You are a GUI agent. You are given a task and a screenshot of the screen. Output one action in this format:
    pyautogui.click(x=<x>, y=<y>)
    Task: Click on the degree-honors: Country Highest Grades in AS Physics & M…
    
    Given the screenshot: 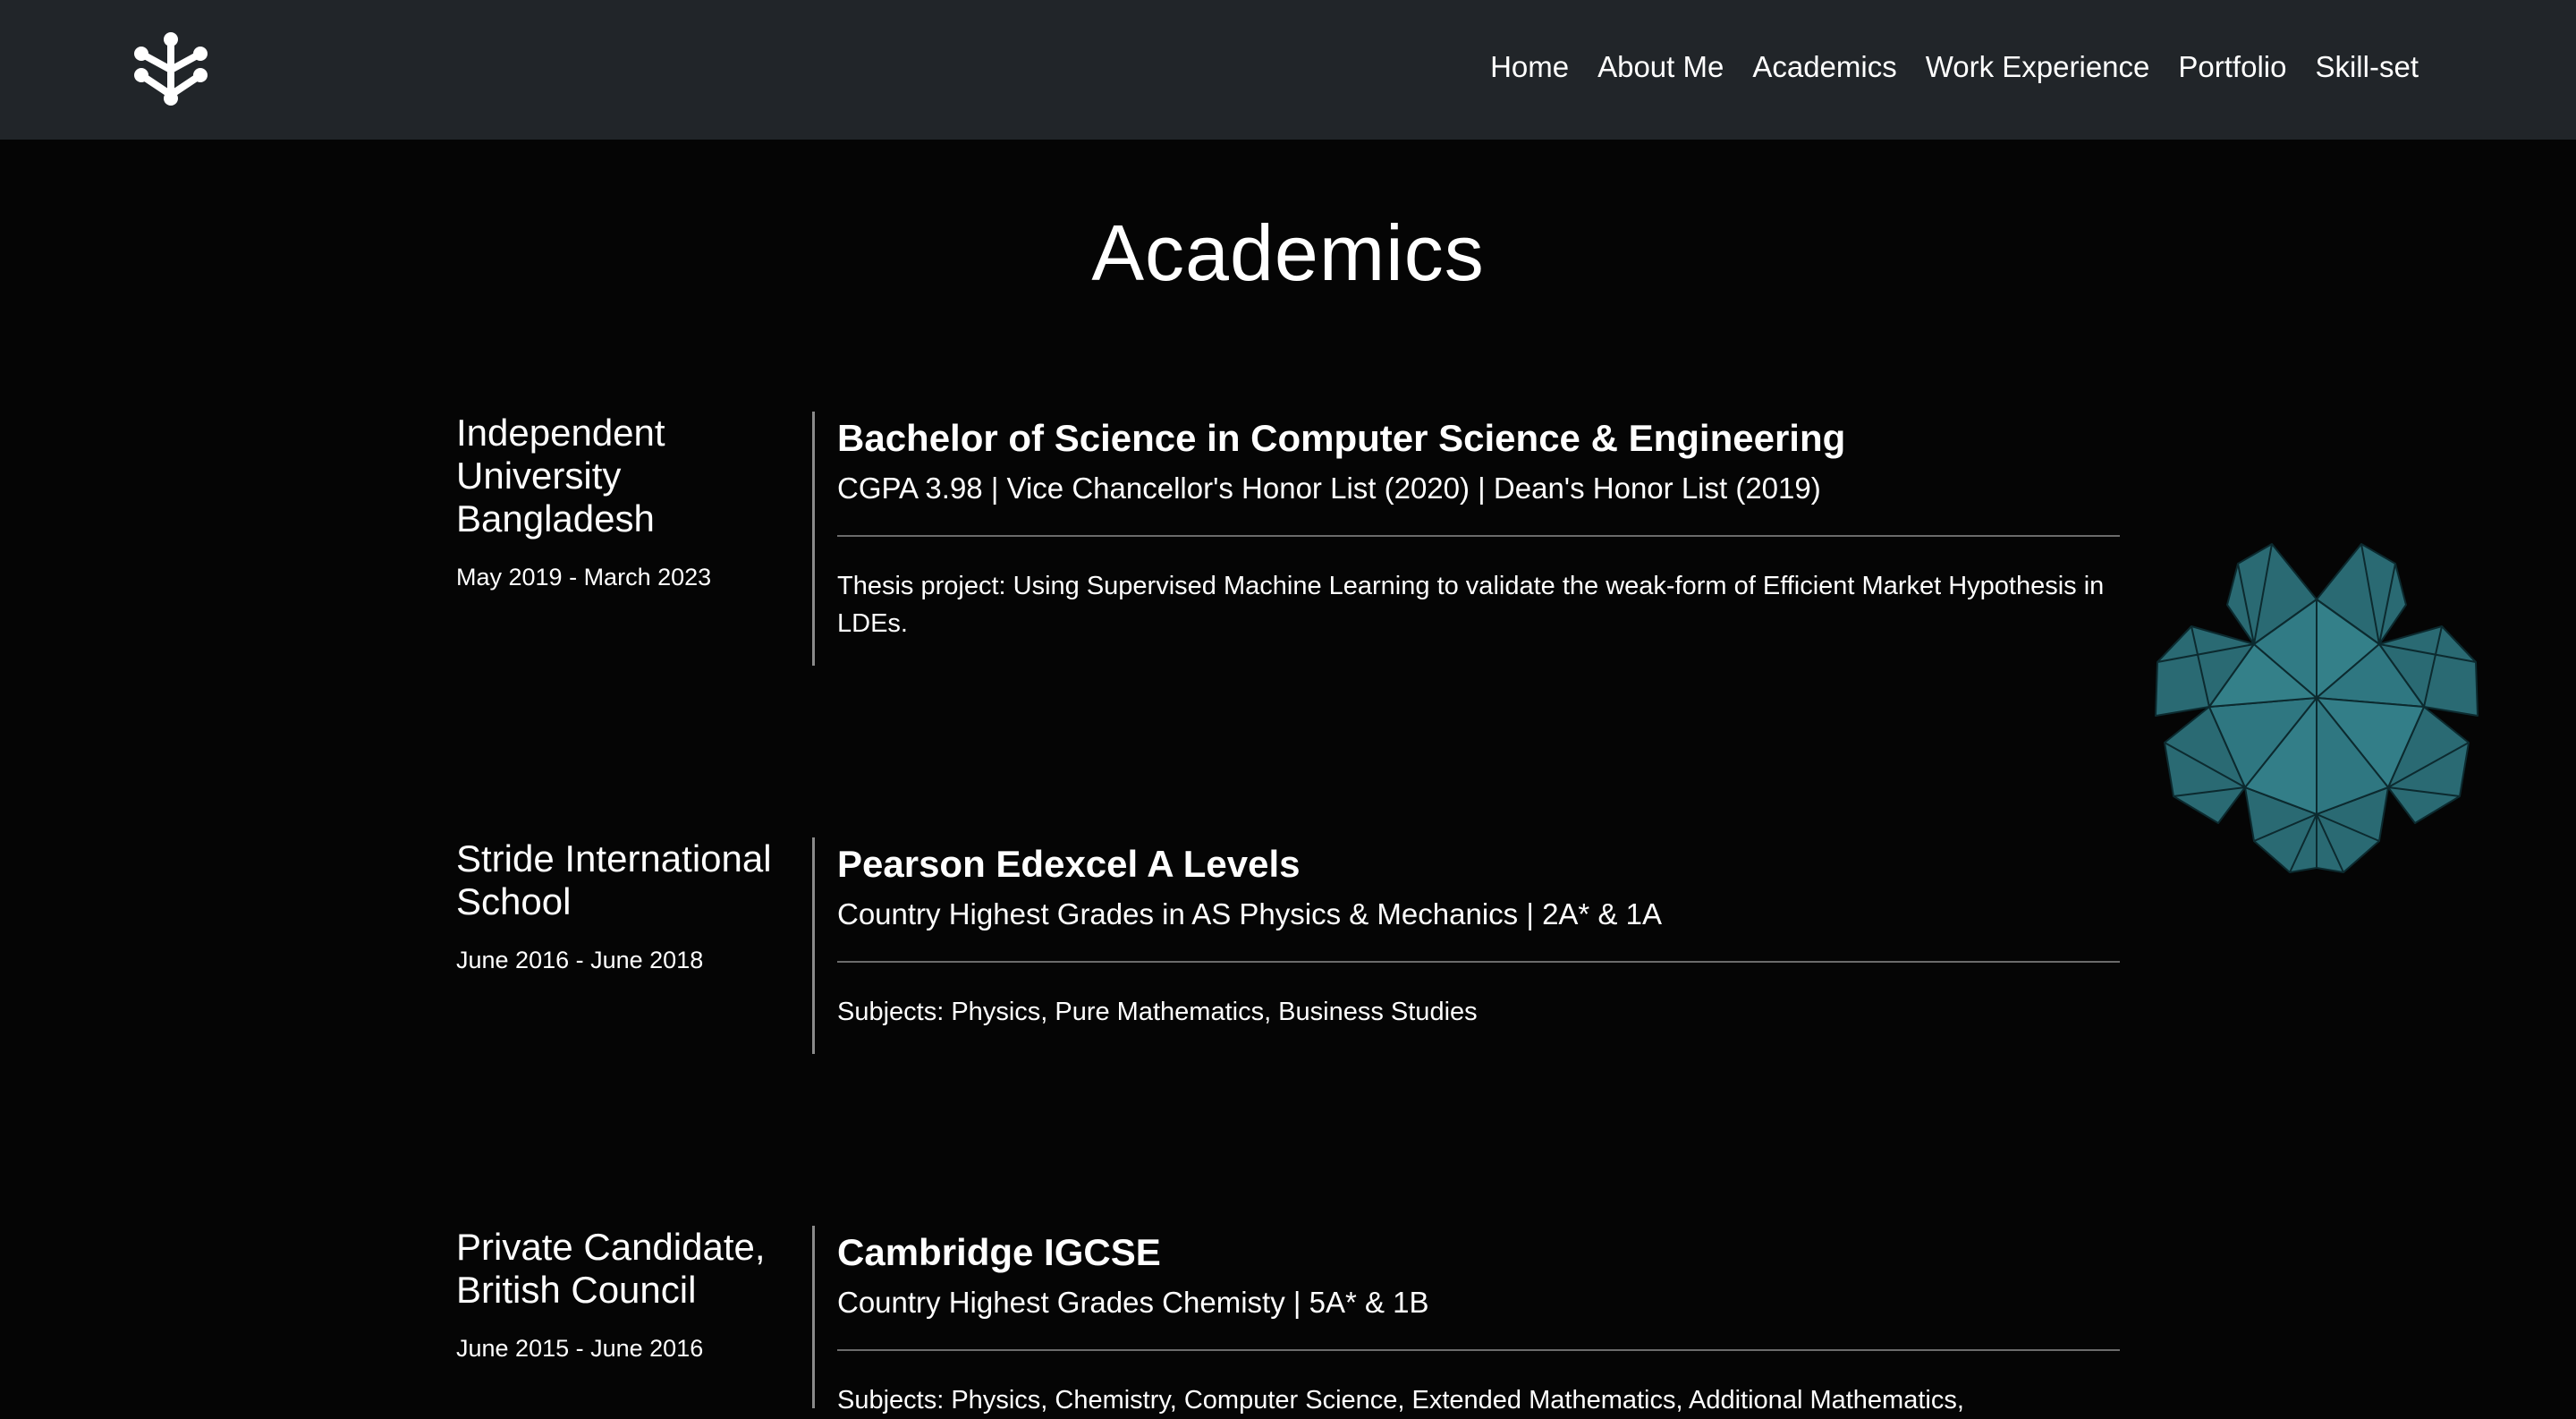 What is the action you would take?
    pyautogui.click(x=1249, y=913)
    